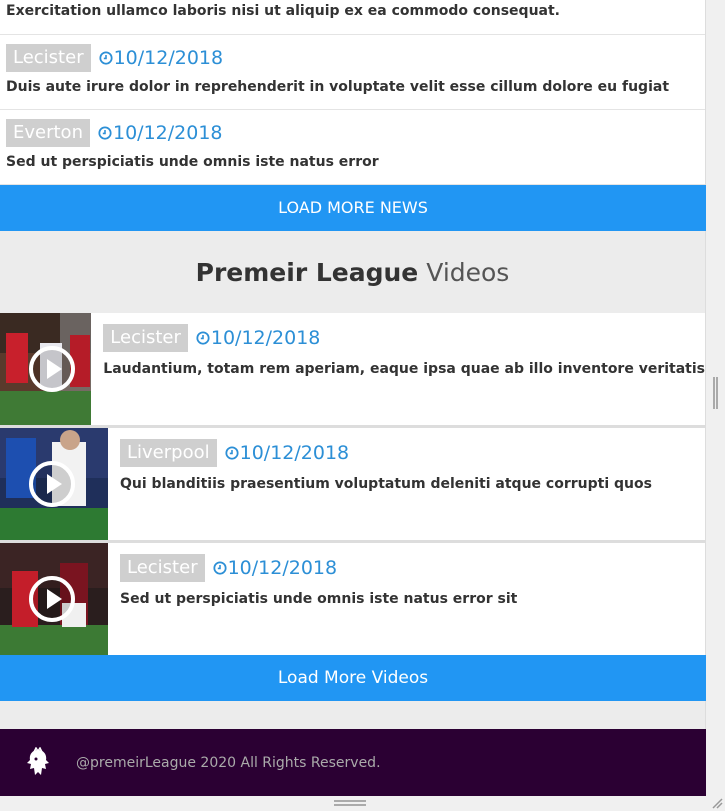 Image resolution: width=725 pixels, height=811 pixels. I want to click on videos-title-light: Videos, so click(468, 272).